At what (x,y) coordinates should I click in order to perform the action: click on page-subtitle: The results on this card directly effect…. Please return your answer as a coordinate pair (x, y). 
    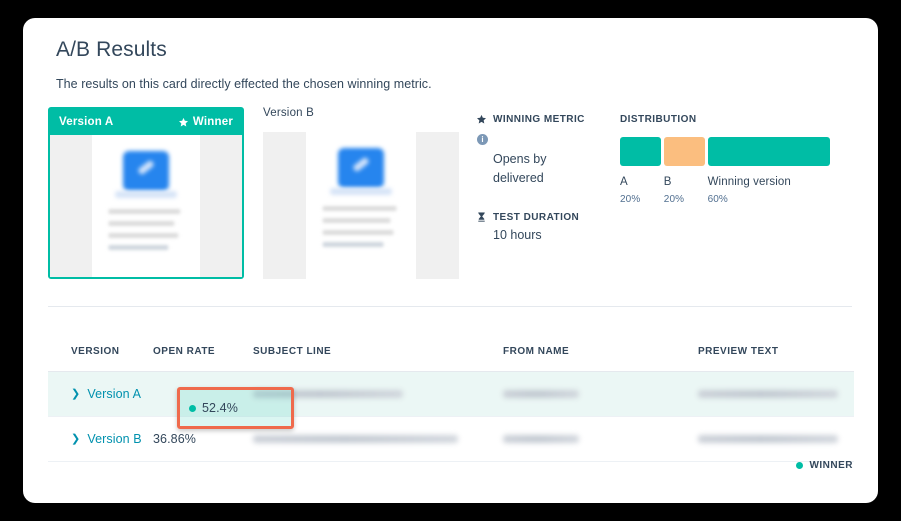
    Looking at the image, I should click on (244, 84).